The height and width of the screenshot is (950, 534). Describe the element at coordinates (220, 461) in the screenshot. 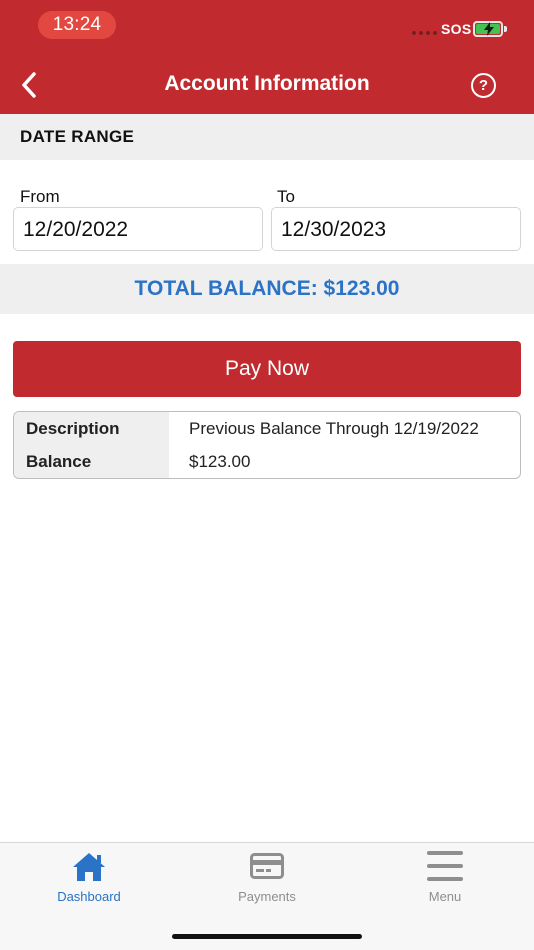

I see `balance-value: $123.00` at that location.